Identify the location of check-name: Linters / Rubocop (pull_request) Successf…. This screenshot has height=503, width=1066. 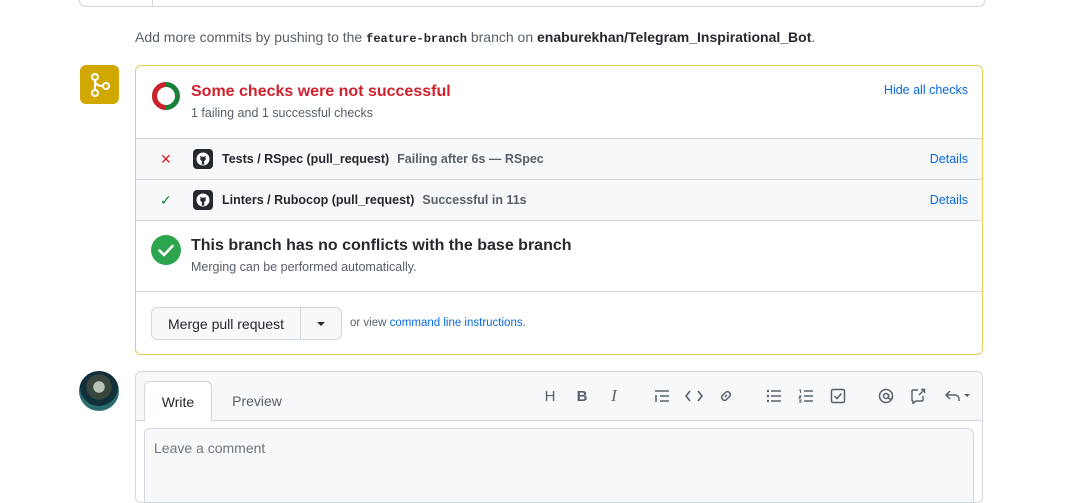
(374, 200).